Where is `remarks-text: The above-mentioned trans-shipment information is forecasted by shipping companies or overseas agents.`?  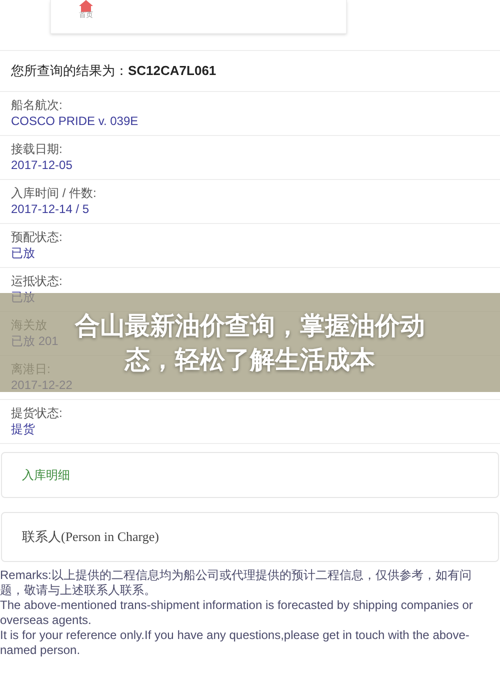 remarks-text: The above-mentioned trans-shipment information is forecasted by shipping companies or overseas agents. is located at coordinates (237, 613).